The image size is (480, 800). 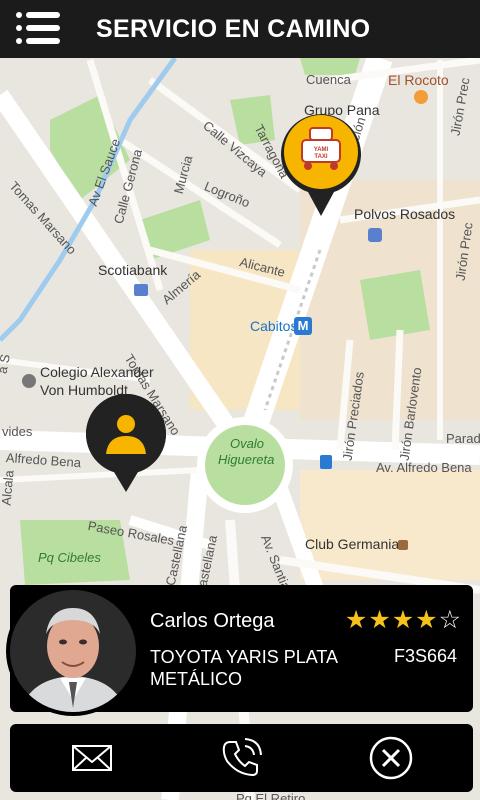 What do you see at coordinates (126, 444) in the screenshot?
I see `user-location-pin` at bounding box center [126, 444].